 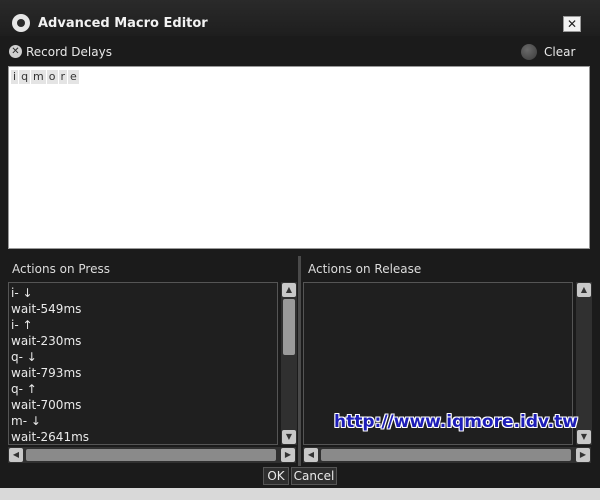 What do you see at coordinates (529, 52) in the screenshot?
I see `clear-circle-icon` at bounding box center [529, 52].